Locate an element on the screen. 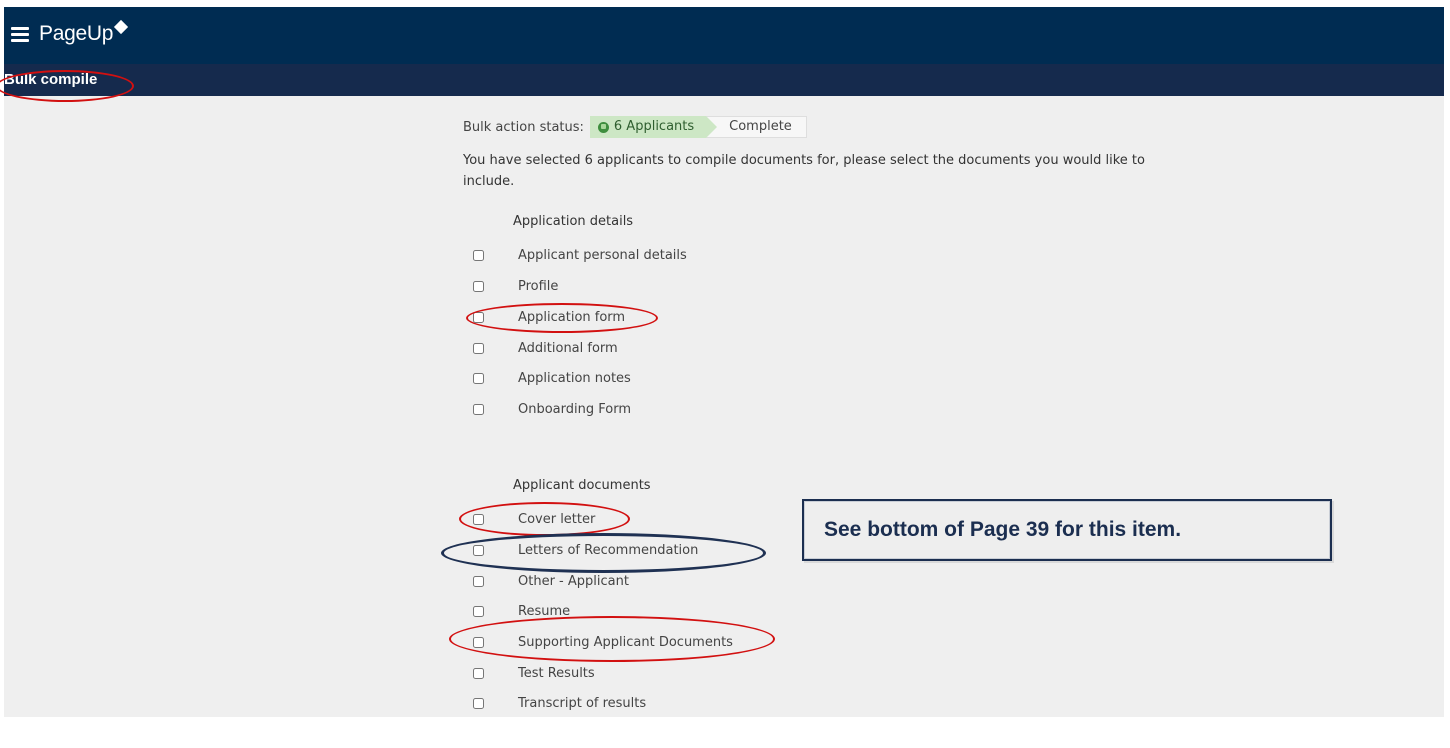 The width and height of the screenshot is (1450, 748). status-step-applicants-label: 6 Applicants is located at coordinates (654, 126).